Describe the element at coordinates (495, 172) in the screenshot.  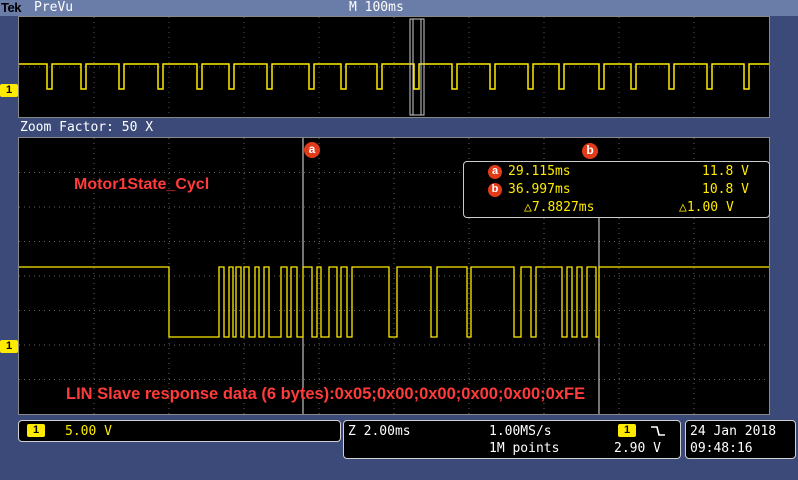
I see `readout-a-icon: a` at that location.